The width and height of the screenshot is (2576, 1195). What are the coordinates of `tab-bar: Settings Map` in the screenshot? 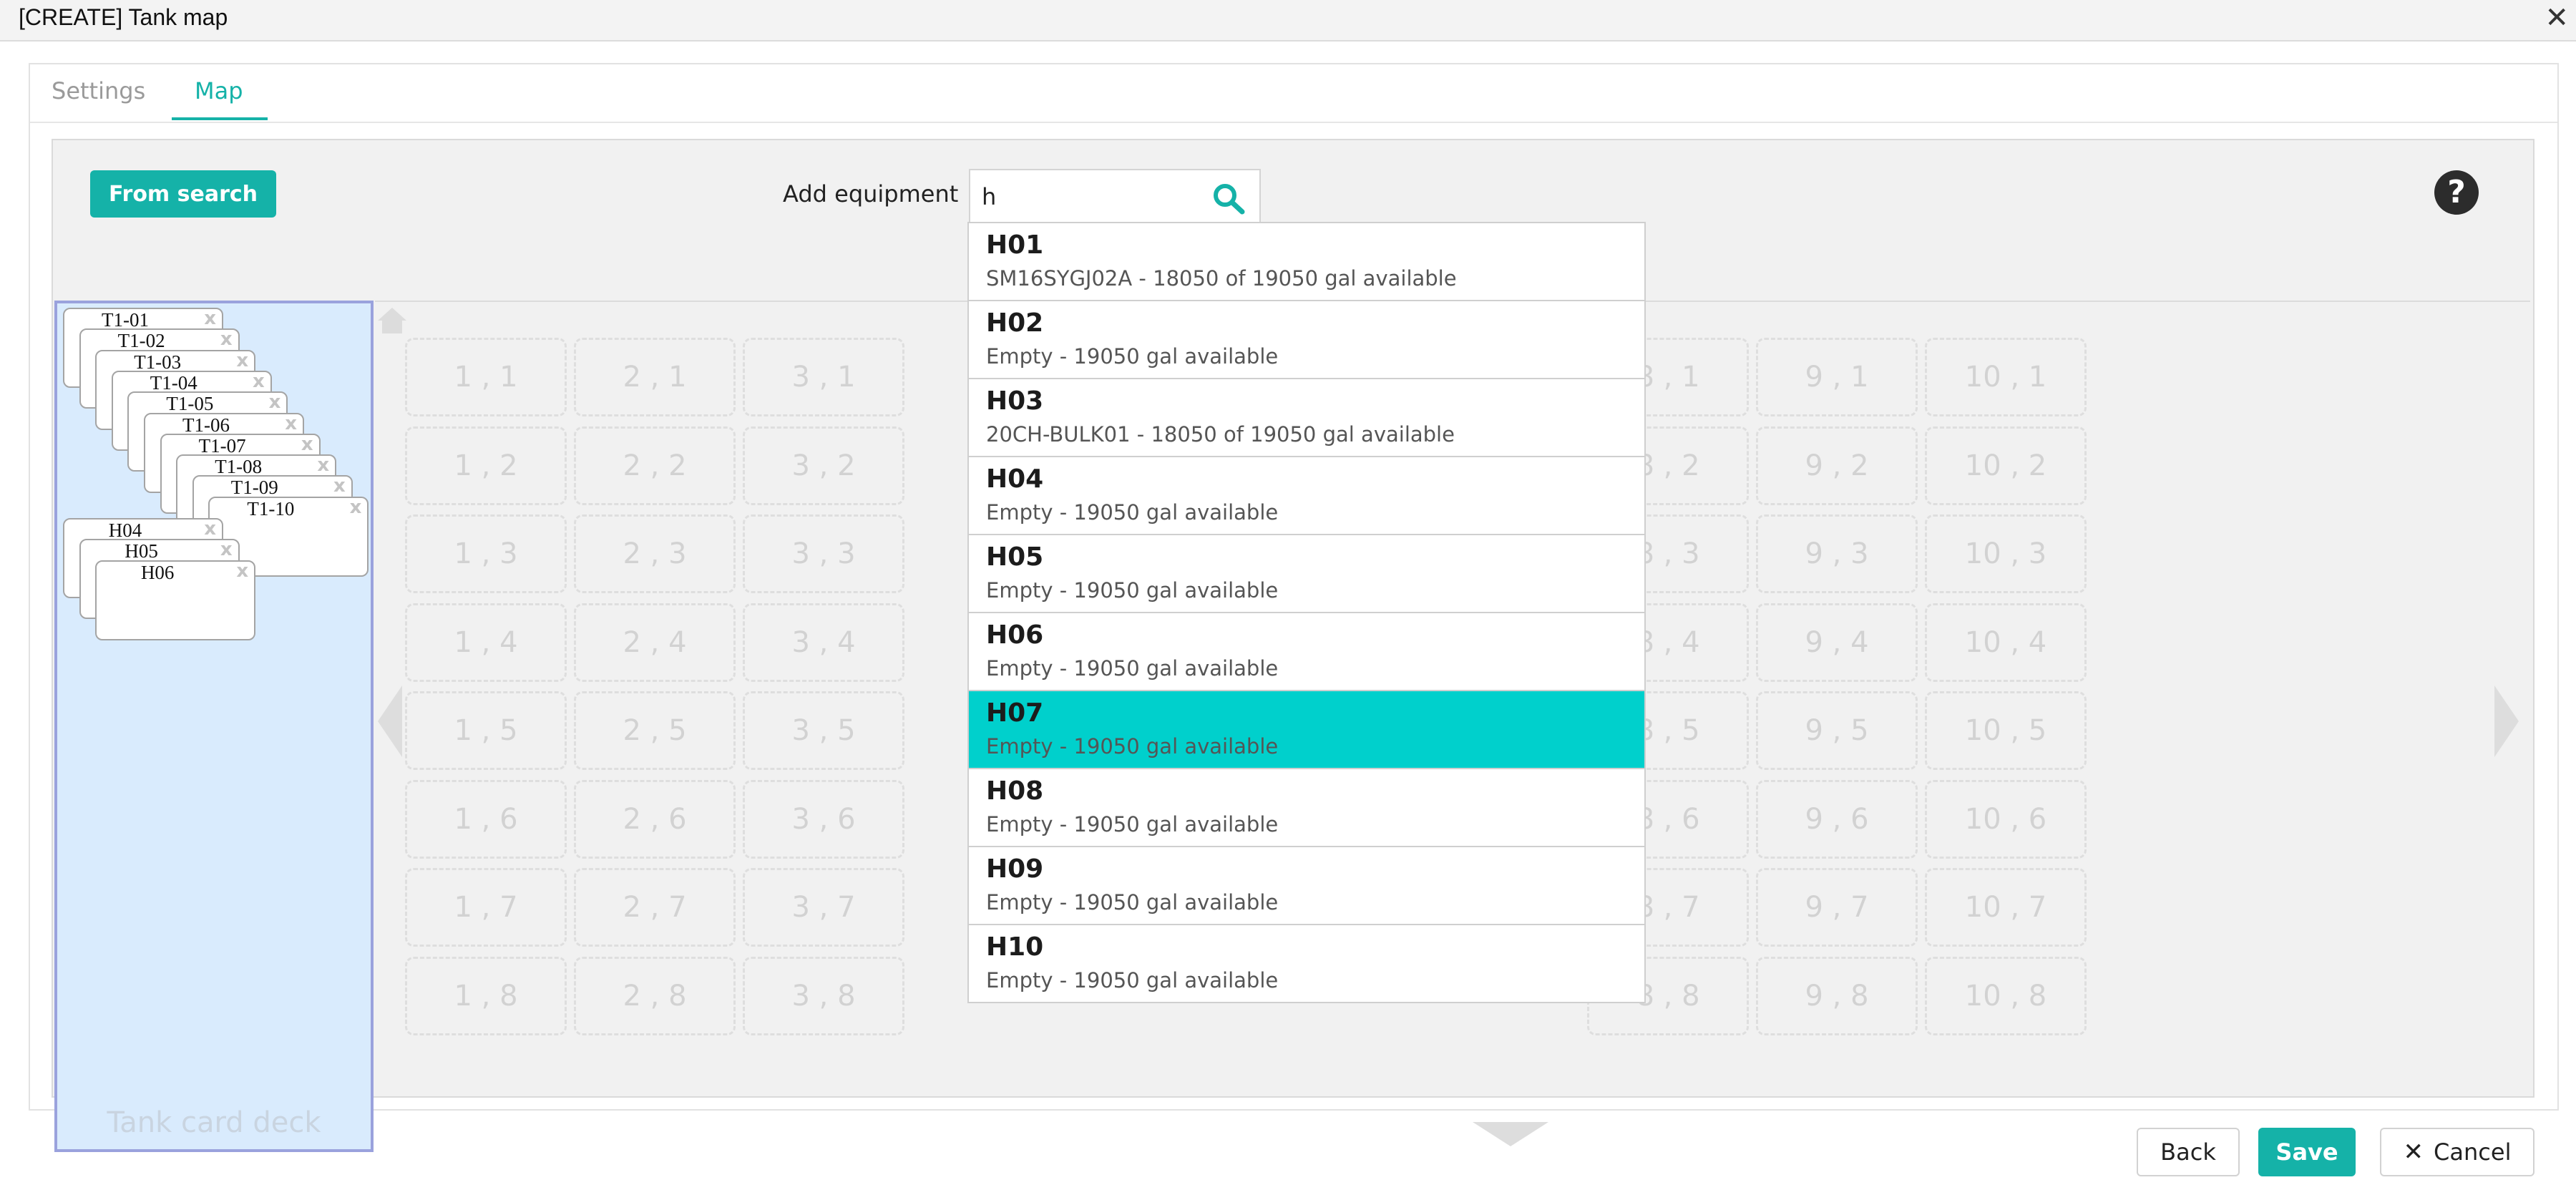 It's located at (1293, 93).